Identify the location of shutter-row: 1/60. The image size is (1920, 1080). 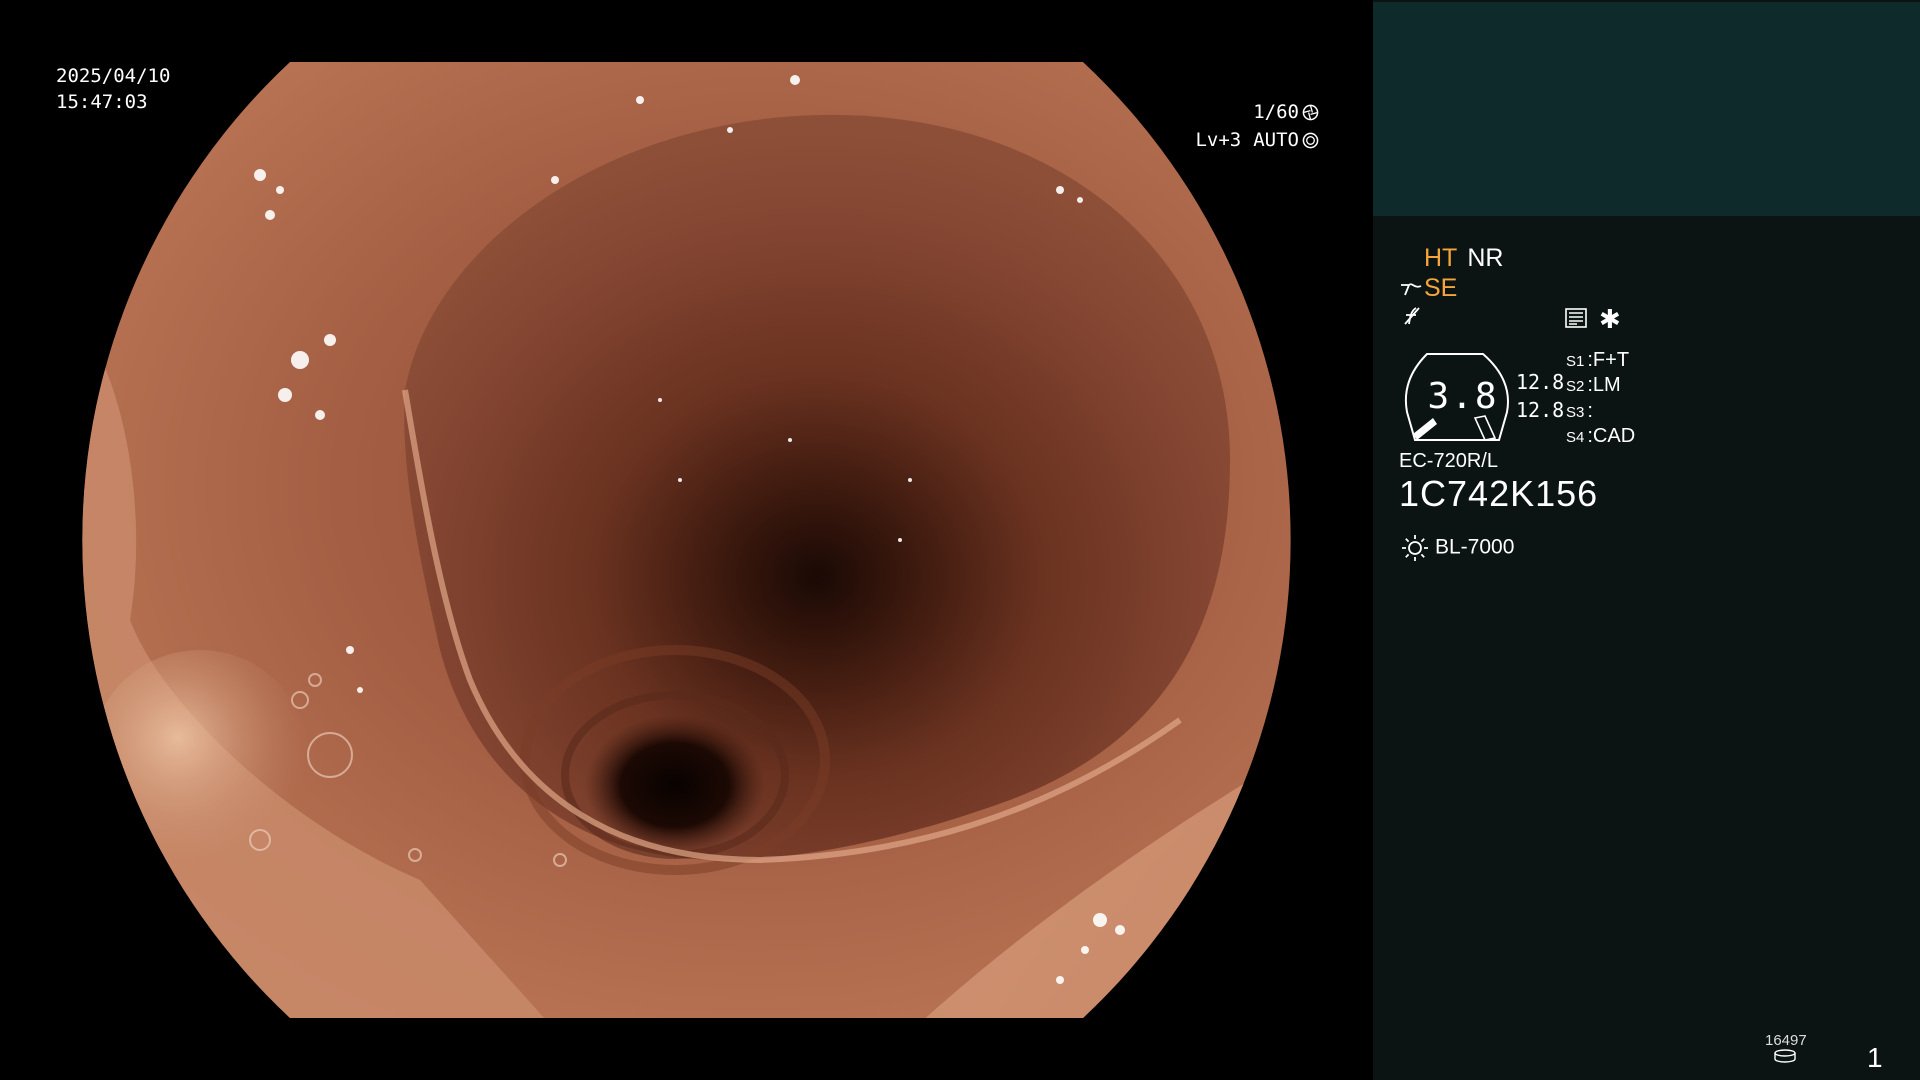
(1257, 112).